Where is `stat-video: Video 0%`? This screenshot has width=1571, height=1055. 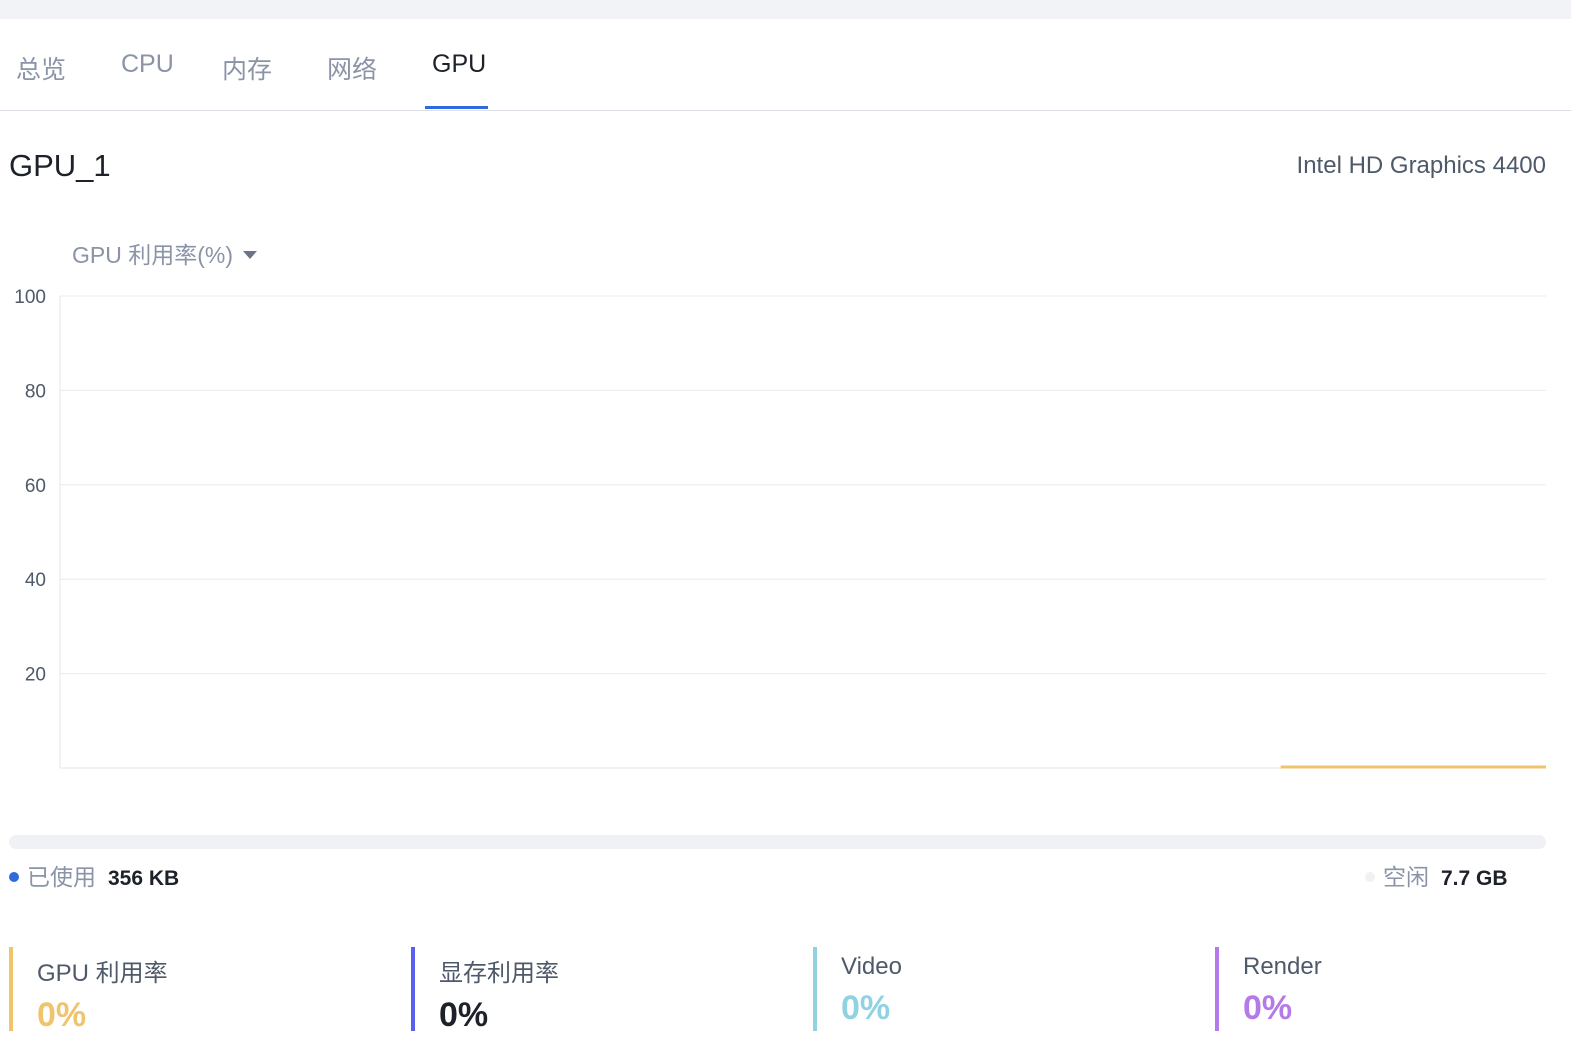 stat-video: Video 0% is located at coordinates (857, 989).